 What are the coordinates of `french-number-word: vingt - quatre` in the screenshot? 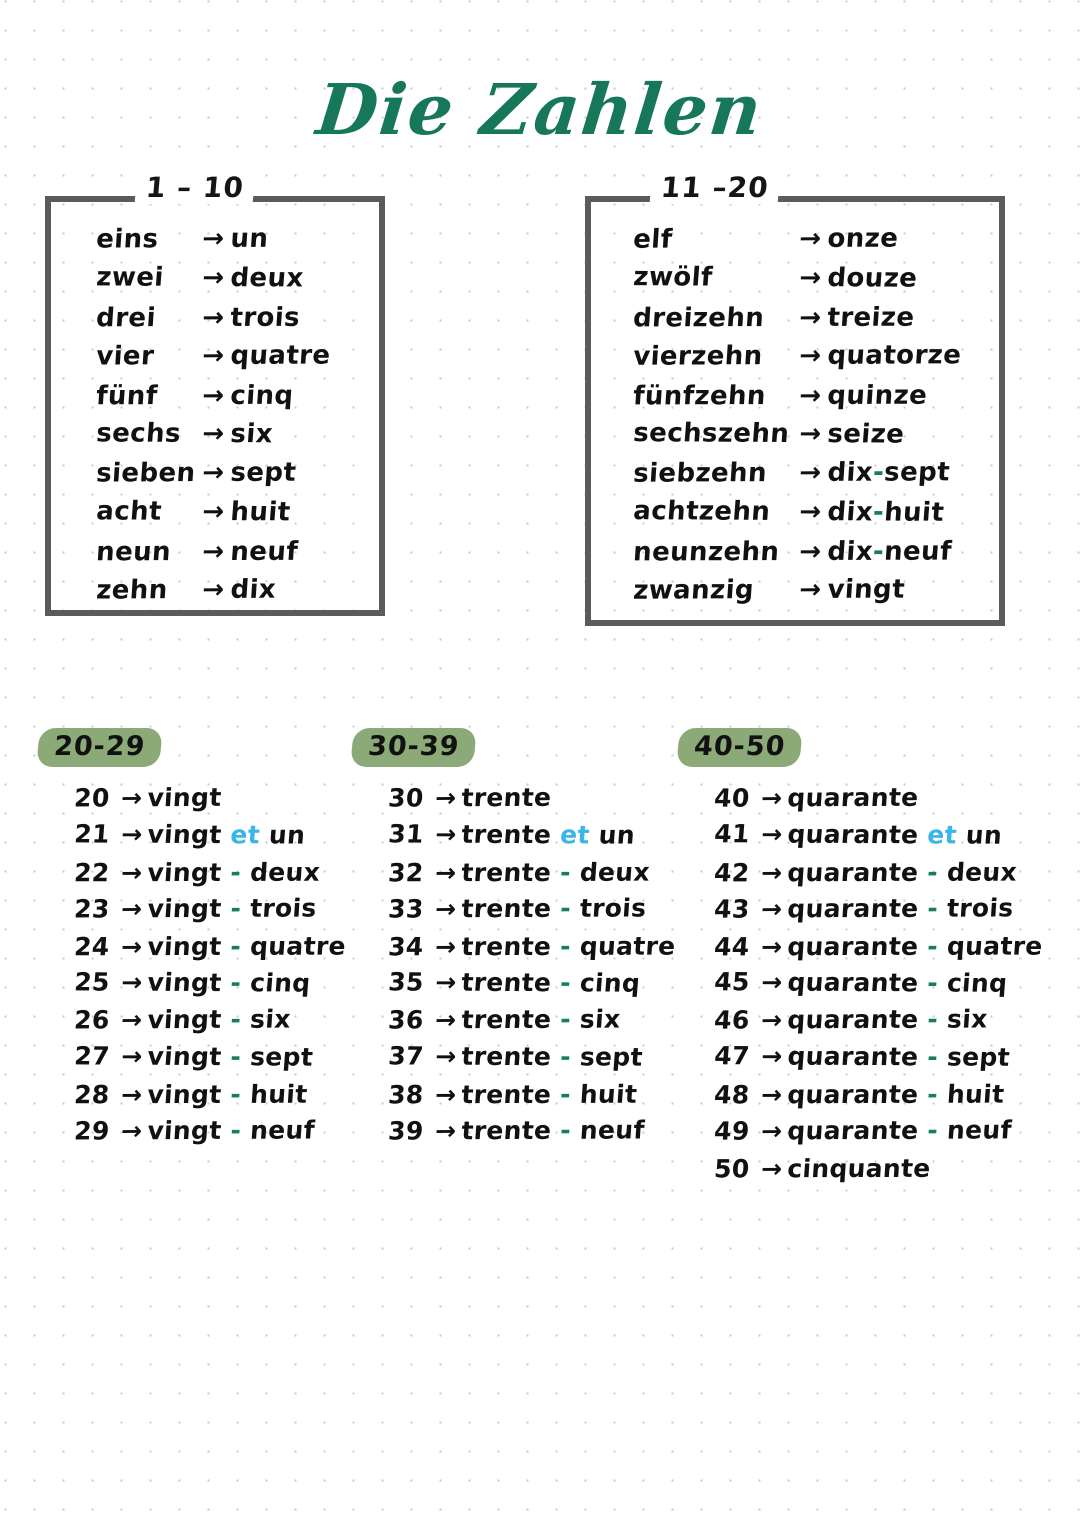 It's located at (246, 947).